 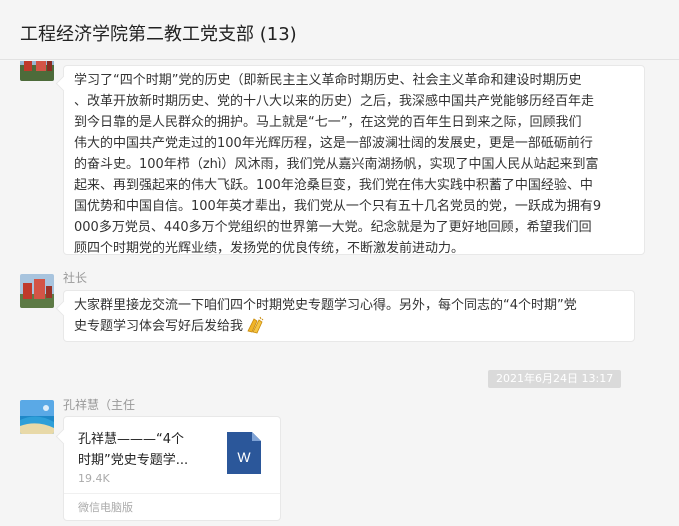 What do you see at coordinates (334, 101) in the screenshot?
I see `message-line: 、改革开放新时期历史、党的十八大以来的历史）之后，我深感中国共产党能够历经百年走` at bounding box center [334, 101].